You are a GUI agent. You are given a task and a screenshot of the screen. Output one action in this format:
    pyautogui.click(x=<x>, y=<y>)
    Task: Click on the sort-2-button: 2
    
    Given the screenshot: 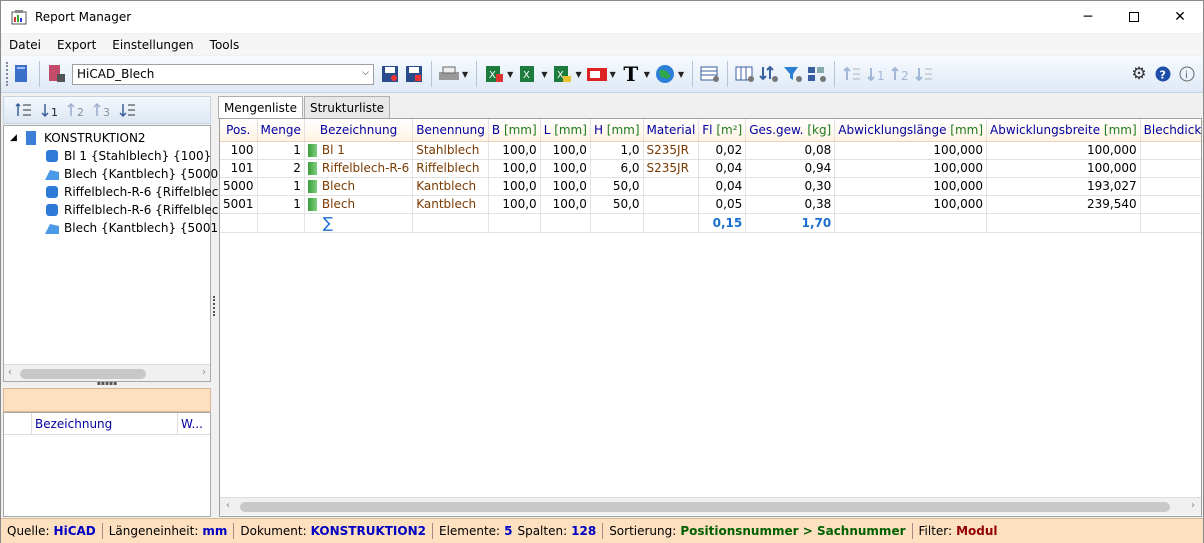 What is the action you would take?
    pyautogui.click(x=900, y=74)
    